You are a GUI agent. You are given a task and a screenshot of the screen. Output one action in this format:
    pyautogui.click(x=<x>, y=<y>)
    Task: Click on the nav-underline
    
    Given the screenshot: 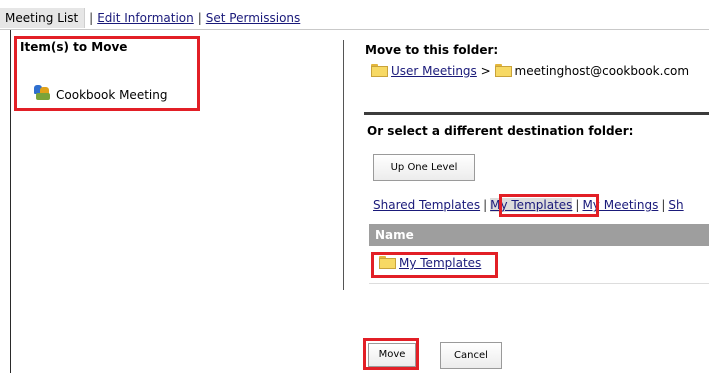 What is the action you would take?
    pyautogui.click(x=354, y=29)
    